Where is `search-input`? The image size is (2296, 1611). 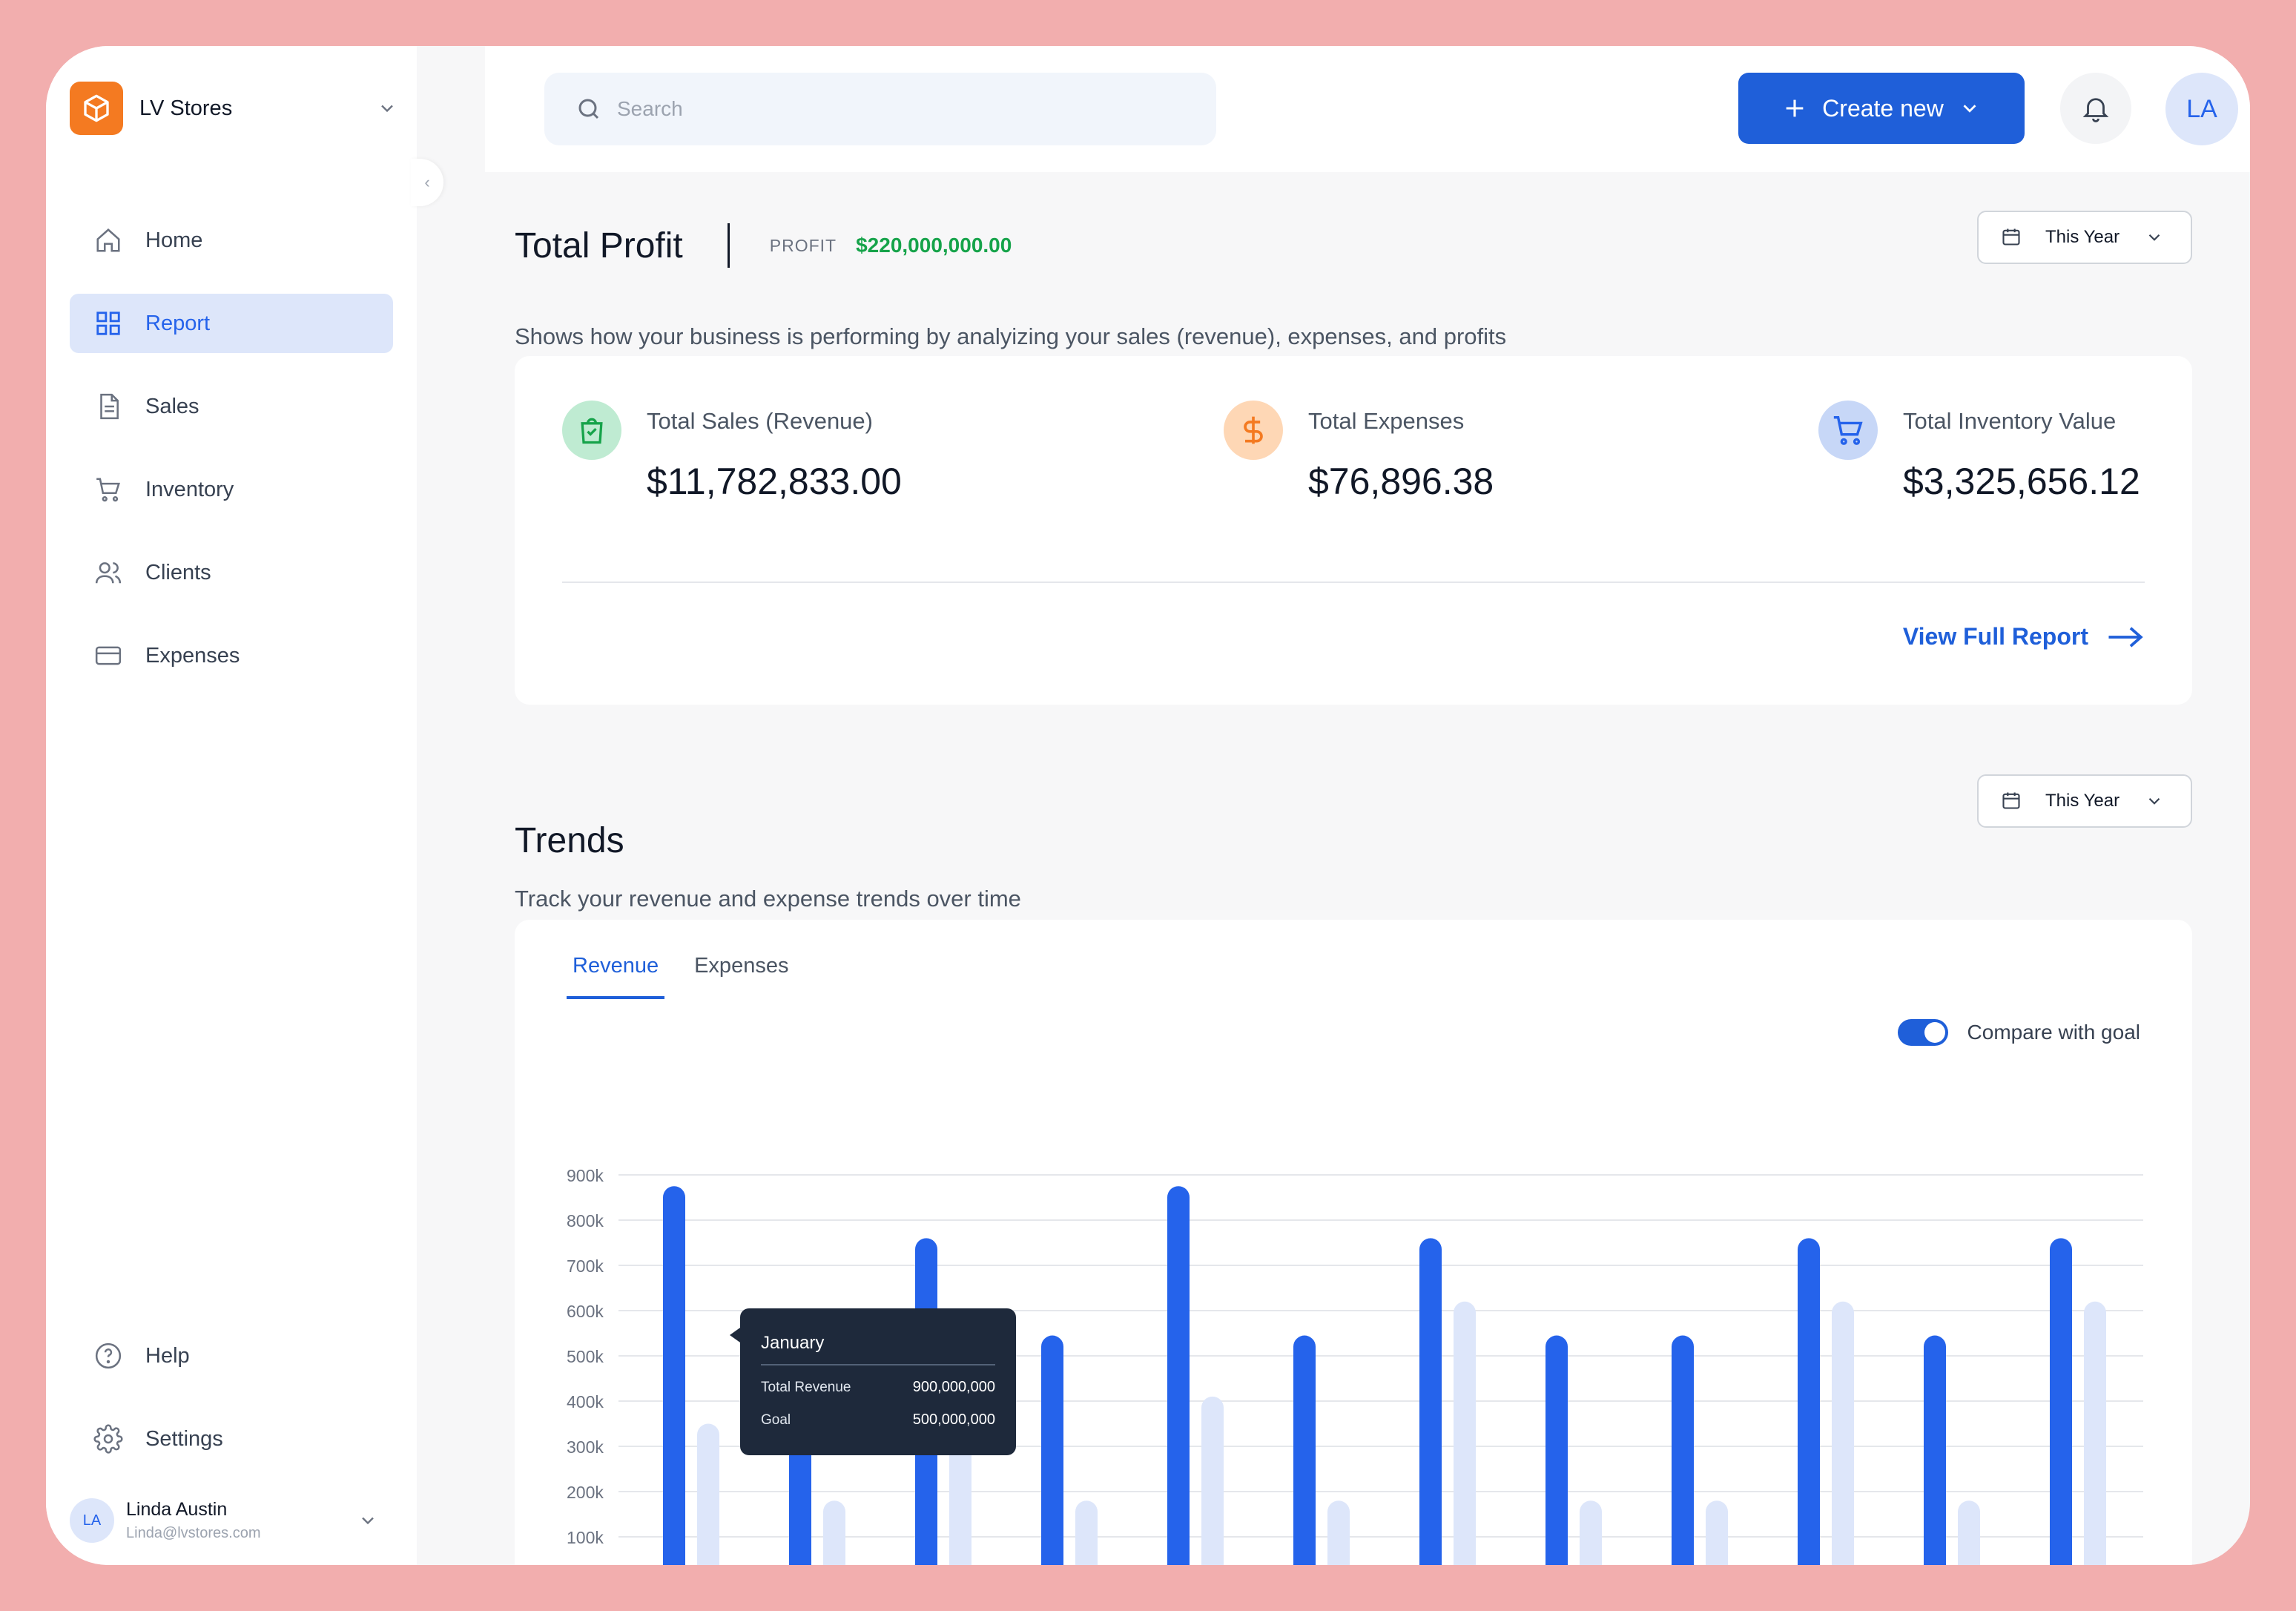 search-input is located at coordinates (876, 109).